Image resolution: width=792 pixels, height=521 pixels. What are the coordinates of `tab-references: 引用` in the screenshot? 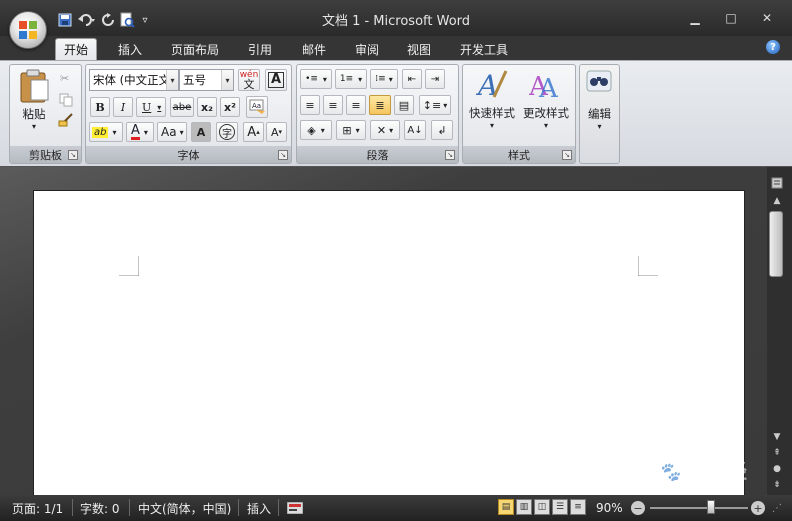 It's located at (260, 49).